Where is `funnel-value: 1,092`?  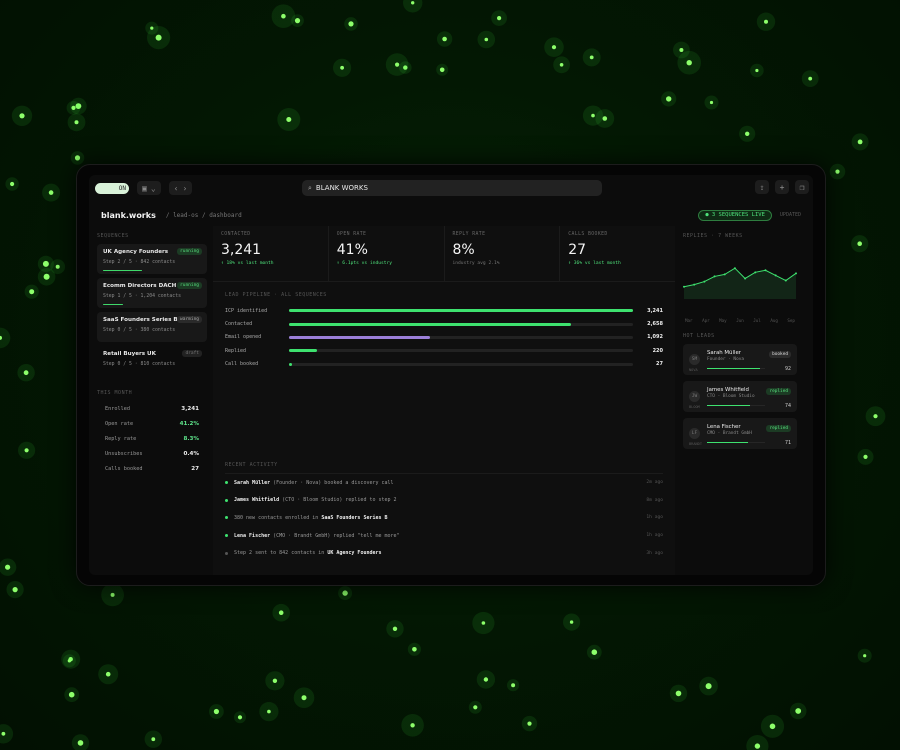 funnel-value: 1,092 is located at coordinates (655, 337).